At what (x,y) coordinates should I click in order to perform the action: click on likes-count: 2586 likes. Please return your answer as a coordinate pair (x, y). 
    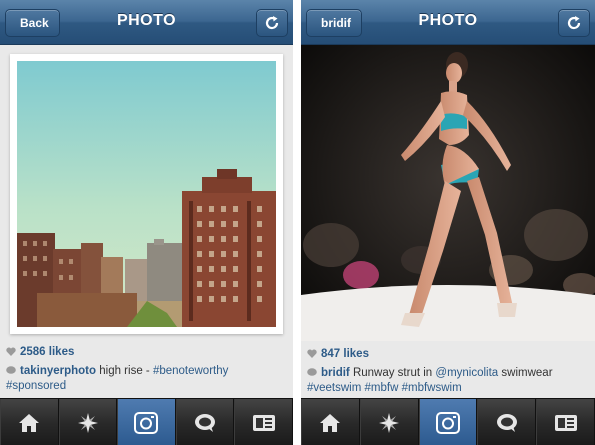
    Looking at the image, I should click on (47, 352).